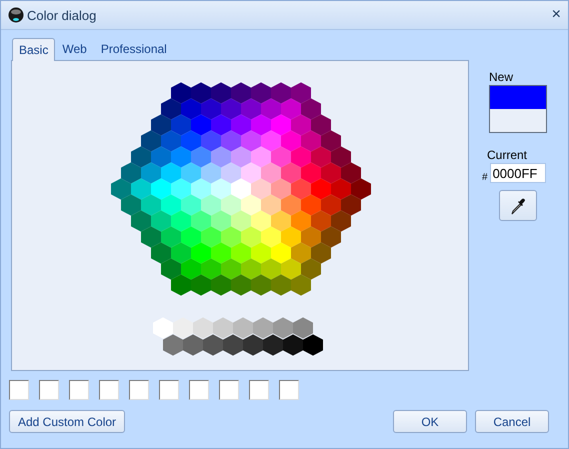 The image size is (569, 449). Describe the element at coordinates (430, 421) in the screenshot. I see `ok-button: OK` at that location.